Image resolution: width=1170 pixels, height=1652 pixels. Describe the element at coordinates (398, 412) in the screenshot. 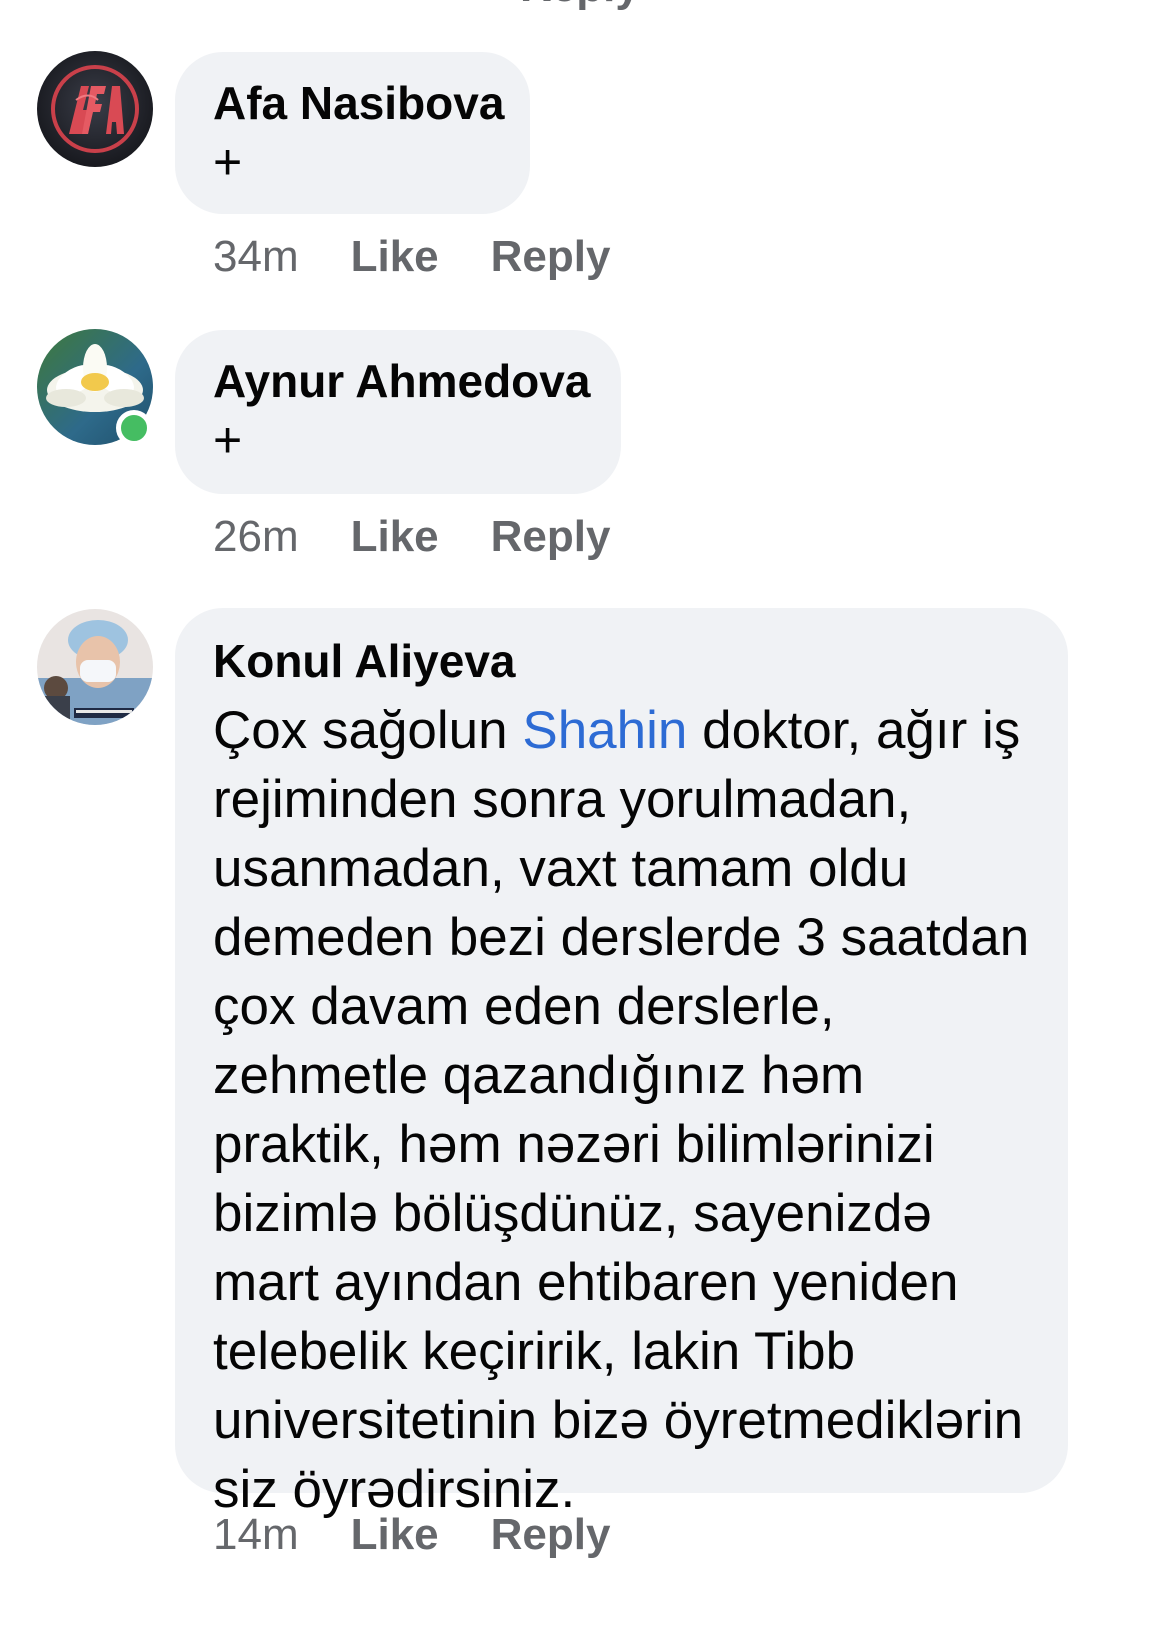

I see `comment-bubble: Aynur Ahmedova +` at that location.